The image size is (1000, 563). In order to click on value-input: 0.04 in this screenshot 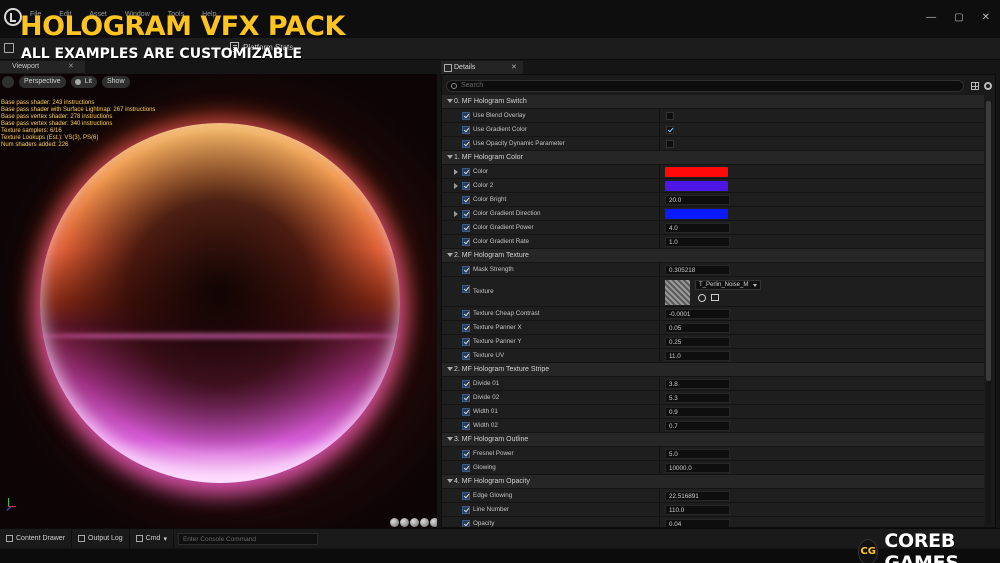, I will do `click(697, 523)`.